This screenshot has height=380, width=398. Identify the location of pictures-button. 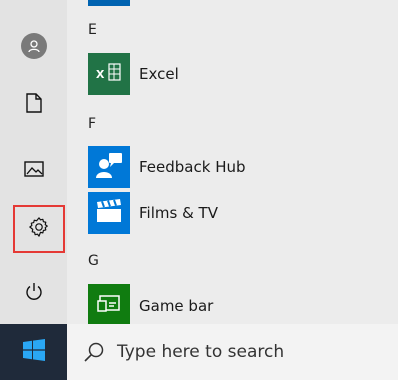
(34, 171).